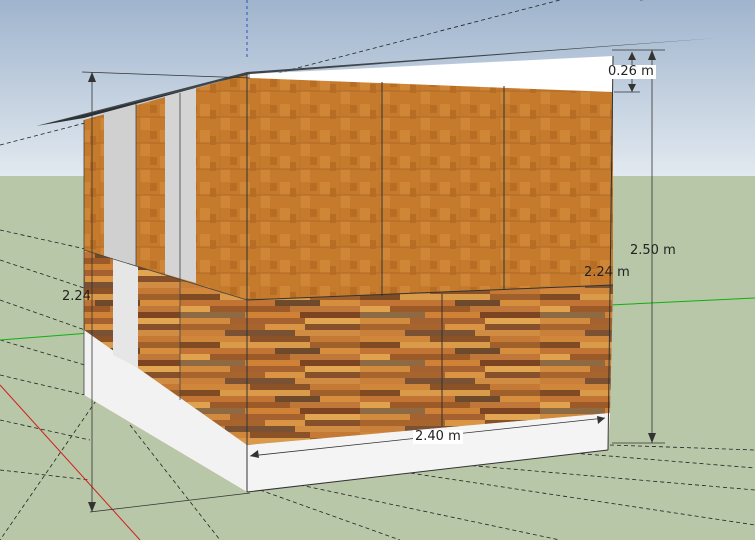 Image resolution: width=755 pixels, height=540 pixels. What do you see at coordinates (76, 297) in the screenshot?
I see `dim-wall-height-left: 2.24 m` at bounding box center [76, 297].